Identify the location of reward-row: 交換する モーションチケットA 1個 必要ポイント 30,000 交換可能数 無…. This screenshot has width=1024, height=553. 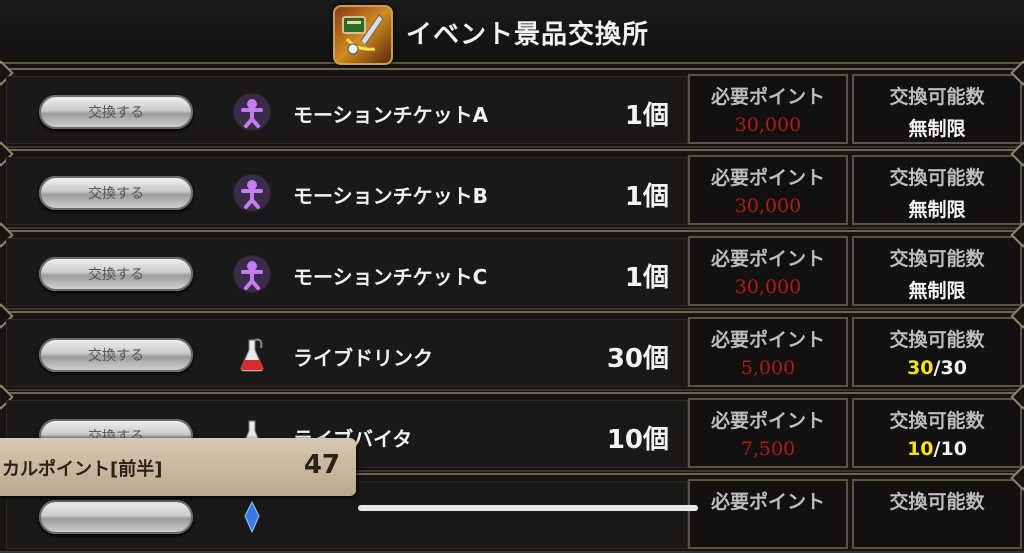
(512, 108).